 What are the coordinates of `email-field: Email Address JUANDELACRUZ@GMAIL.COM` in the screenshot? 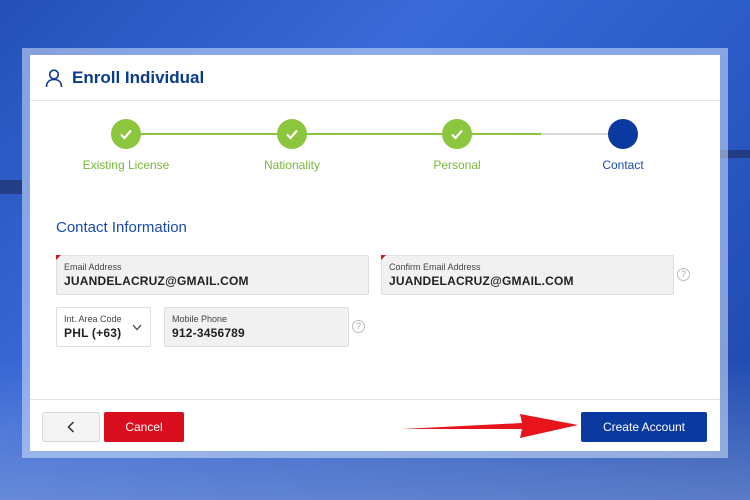 It's located at (212, 275).